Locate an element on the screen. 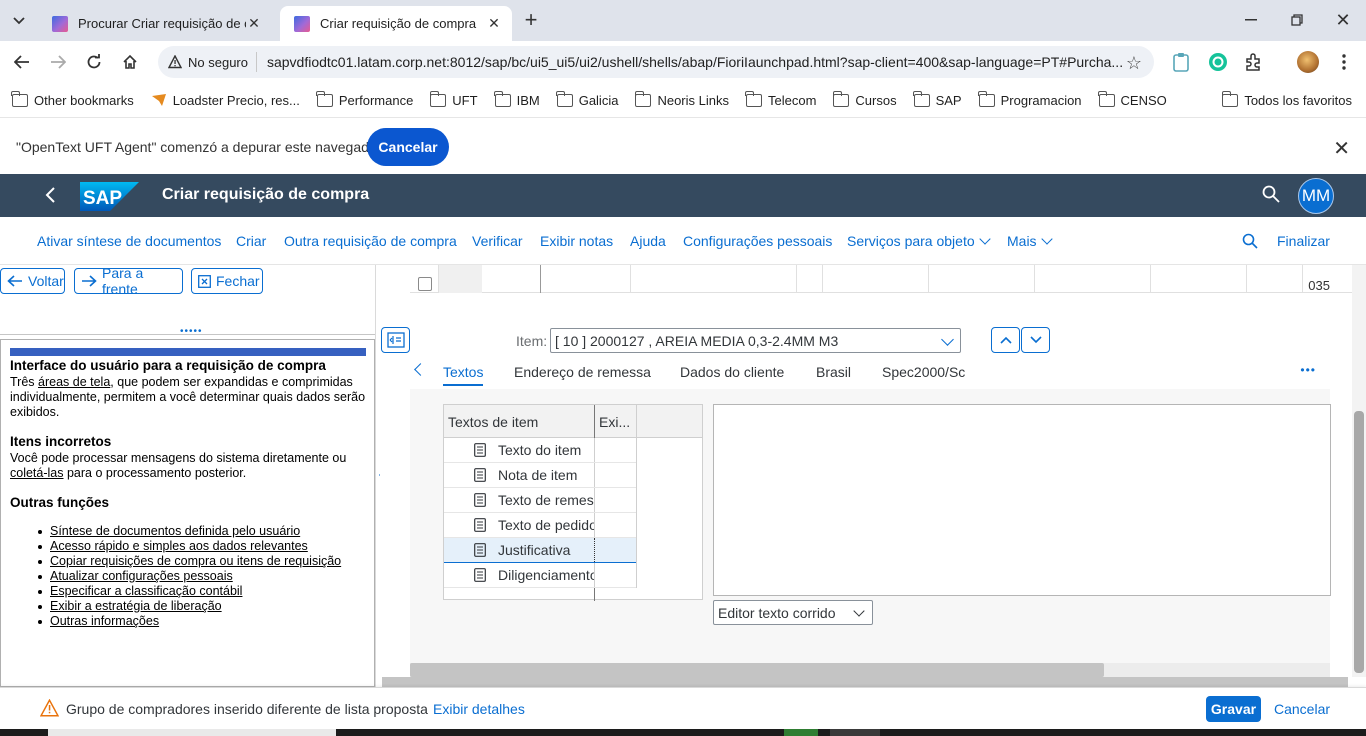 The height and width of the screenshot is (736, 1366). menu-exibir-notas: Exibir notas is located at coordinates (576, 241).